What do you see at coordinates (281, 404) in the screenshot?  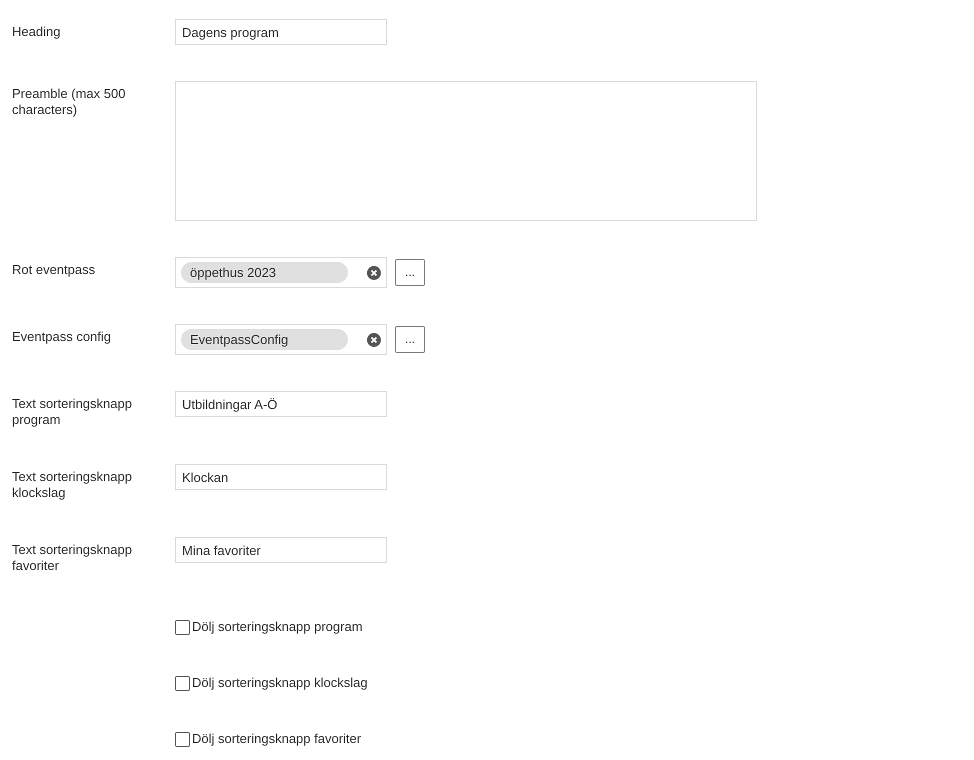 I see `text-field: Utbildningar A-Ö` at bounding box center [281, 404].